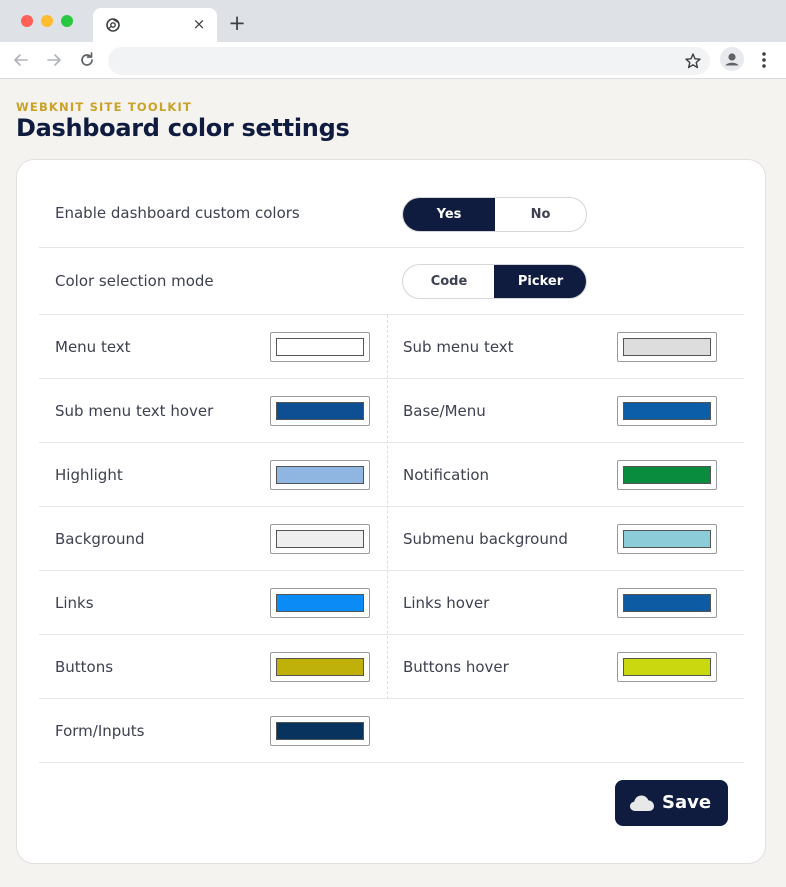  I want to click on menu-text-color-picker, so click(320, 347).